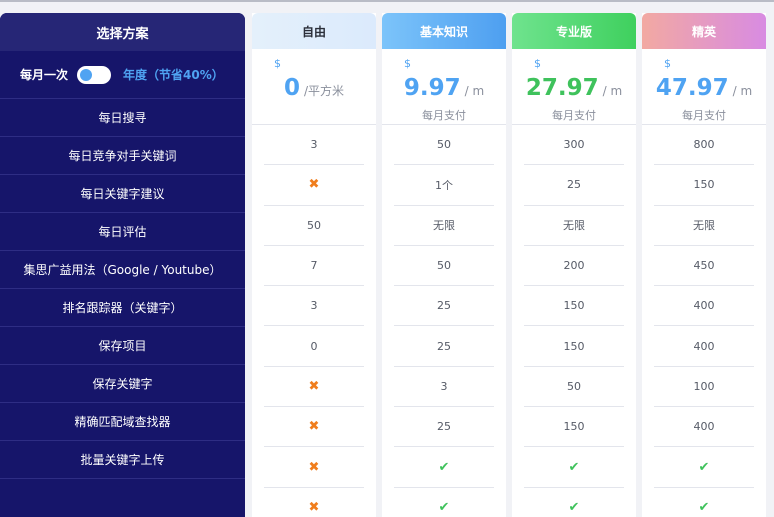  I want to click on plan-free-header: 自由, so click(314, 31).